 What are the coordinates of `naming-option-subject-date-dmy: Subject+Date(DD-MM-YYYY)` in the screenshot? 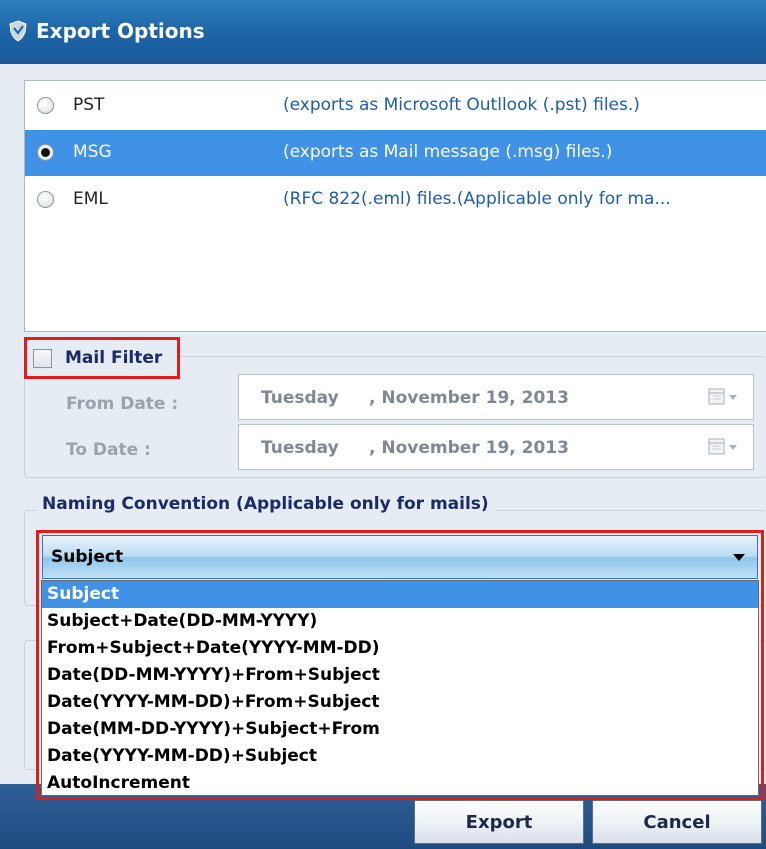 It's located at (400, 621).